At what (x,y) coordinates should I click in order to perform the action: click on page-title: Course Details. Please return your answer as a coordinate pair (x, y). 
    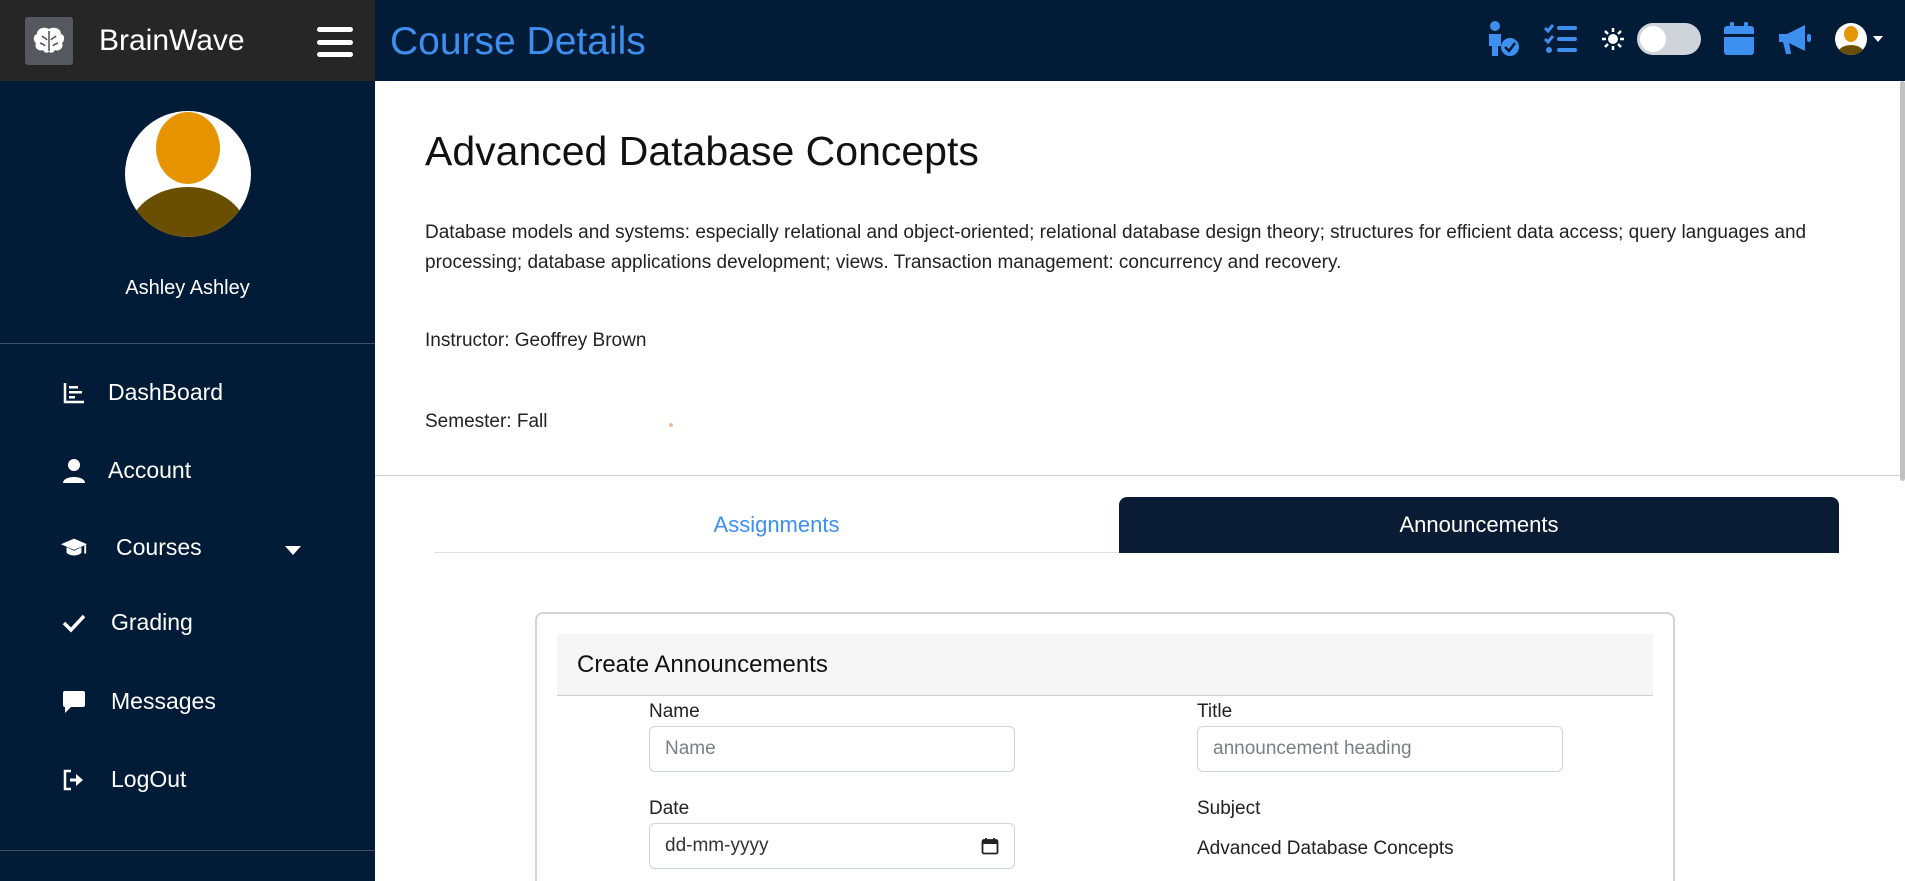
    Looking at the image, I should click on (518, 41).